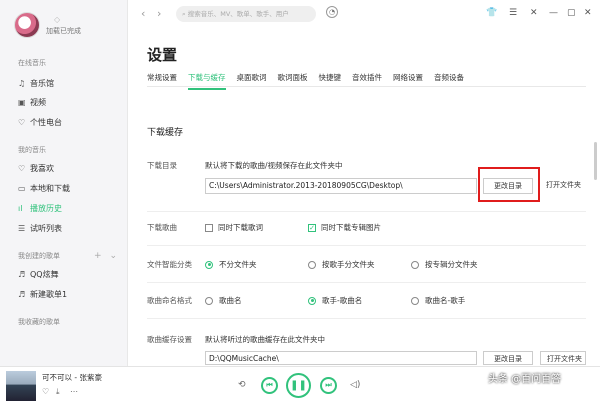  What do you see at coordinates (341, 358) in the screenshot?
I see `cache-path: D:\QQMusicCache\` at bounding box center [341, 358].